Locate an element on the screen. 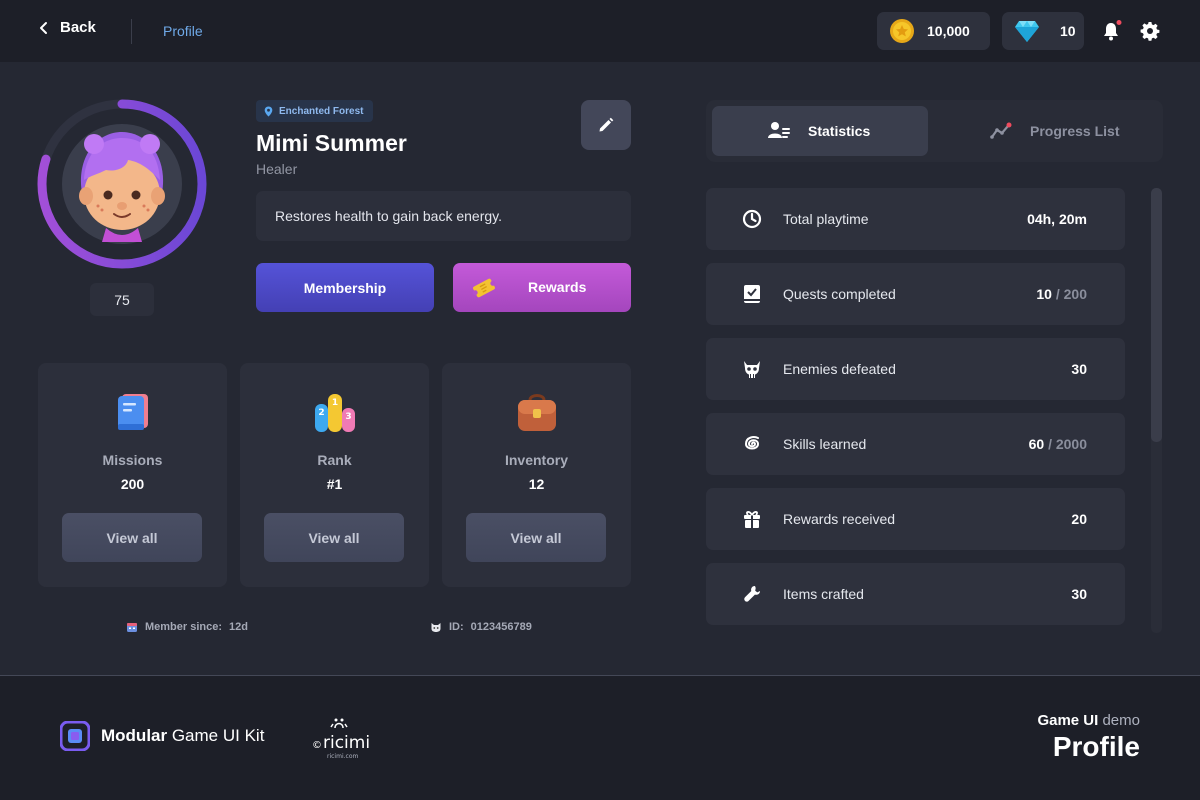 Image resolution: width=1200 pixels, height=800 pixels. missions-view-all-button: View all is located at coordinates (132, 537).